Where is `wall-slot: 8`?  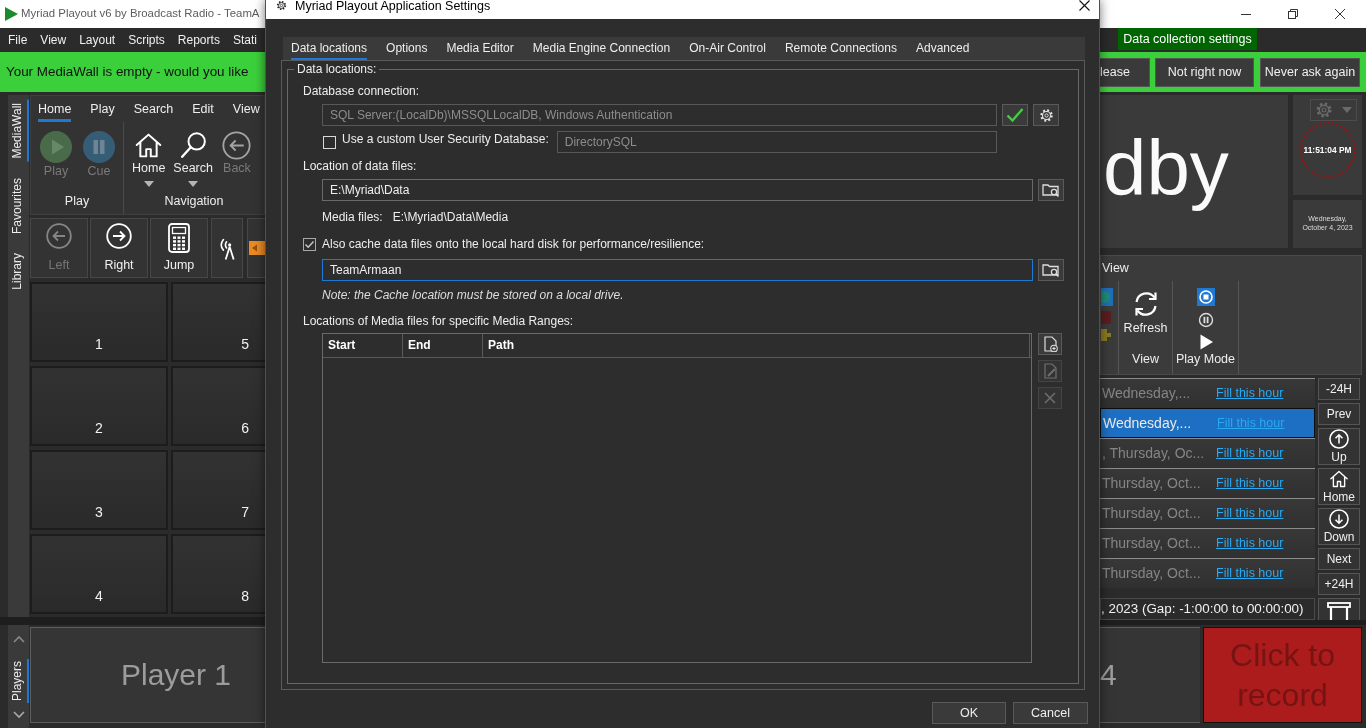
wall-slot: 8 is located at coordinates (218, 574).